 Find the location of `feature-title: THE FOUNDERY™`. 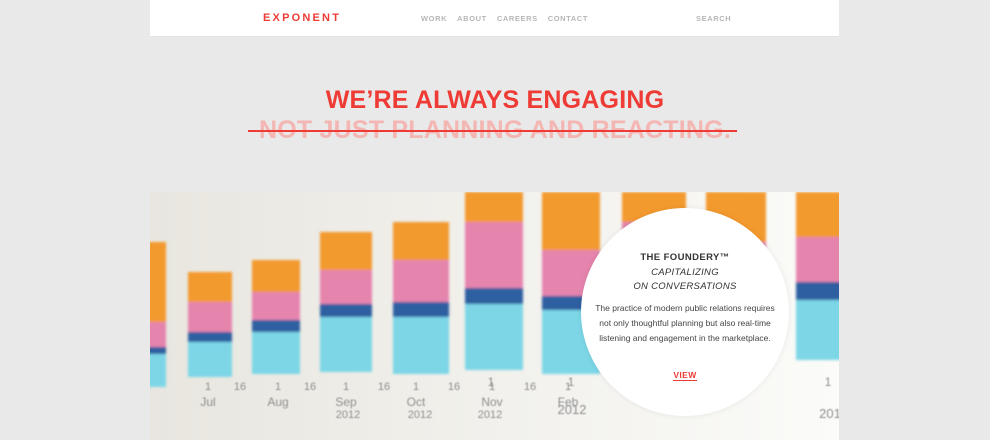

feature-title: THE FOUNDERY™ is located at coordinates (685, 257).